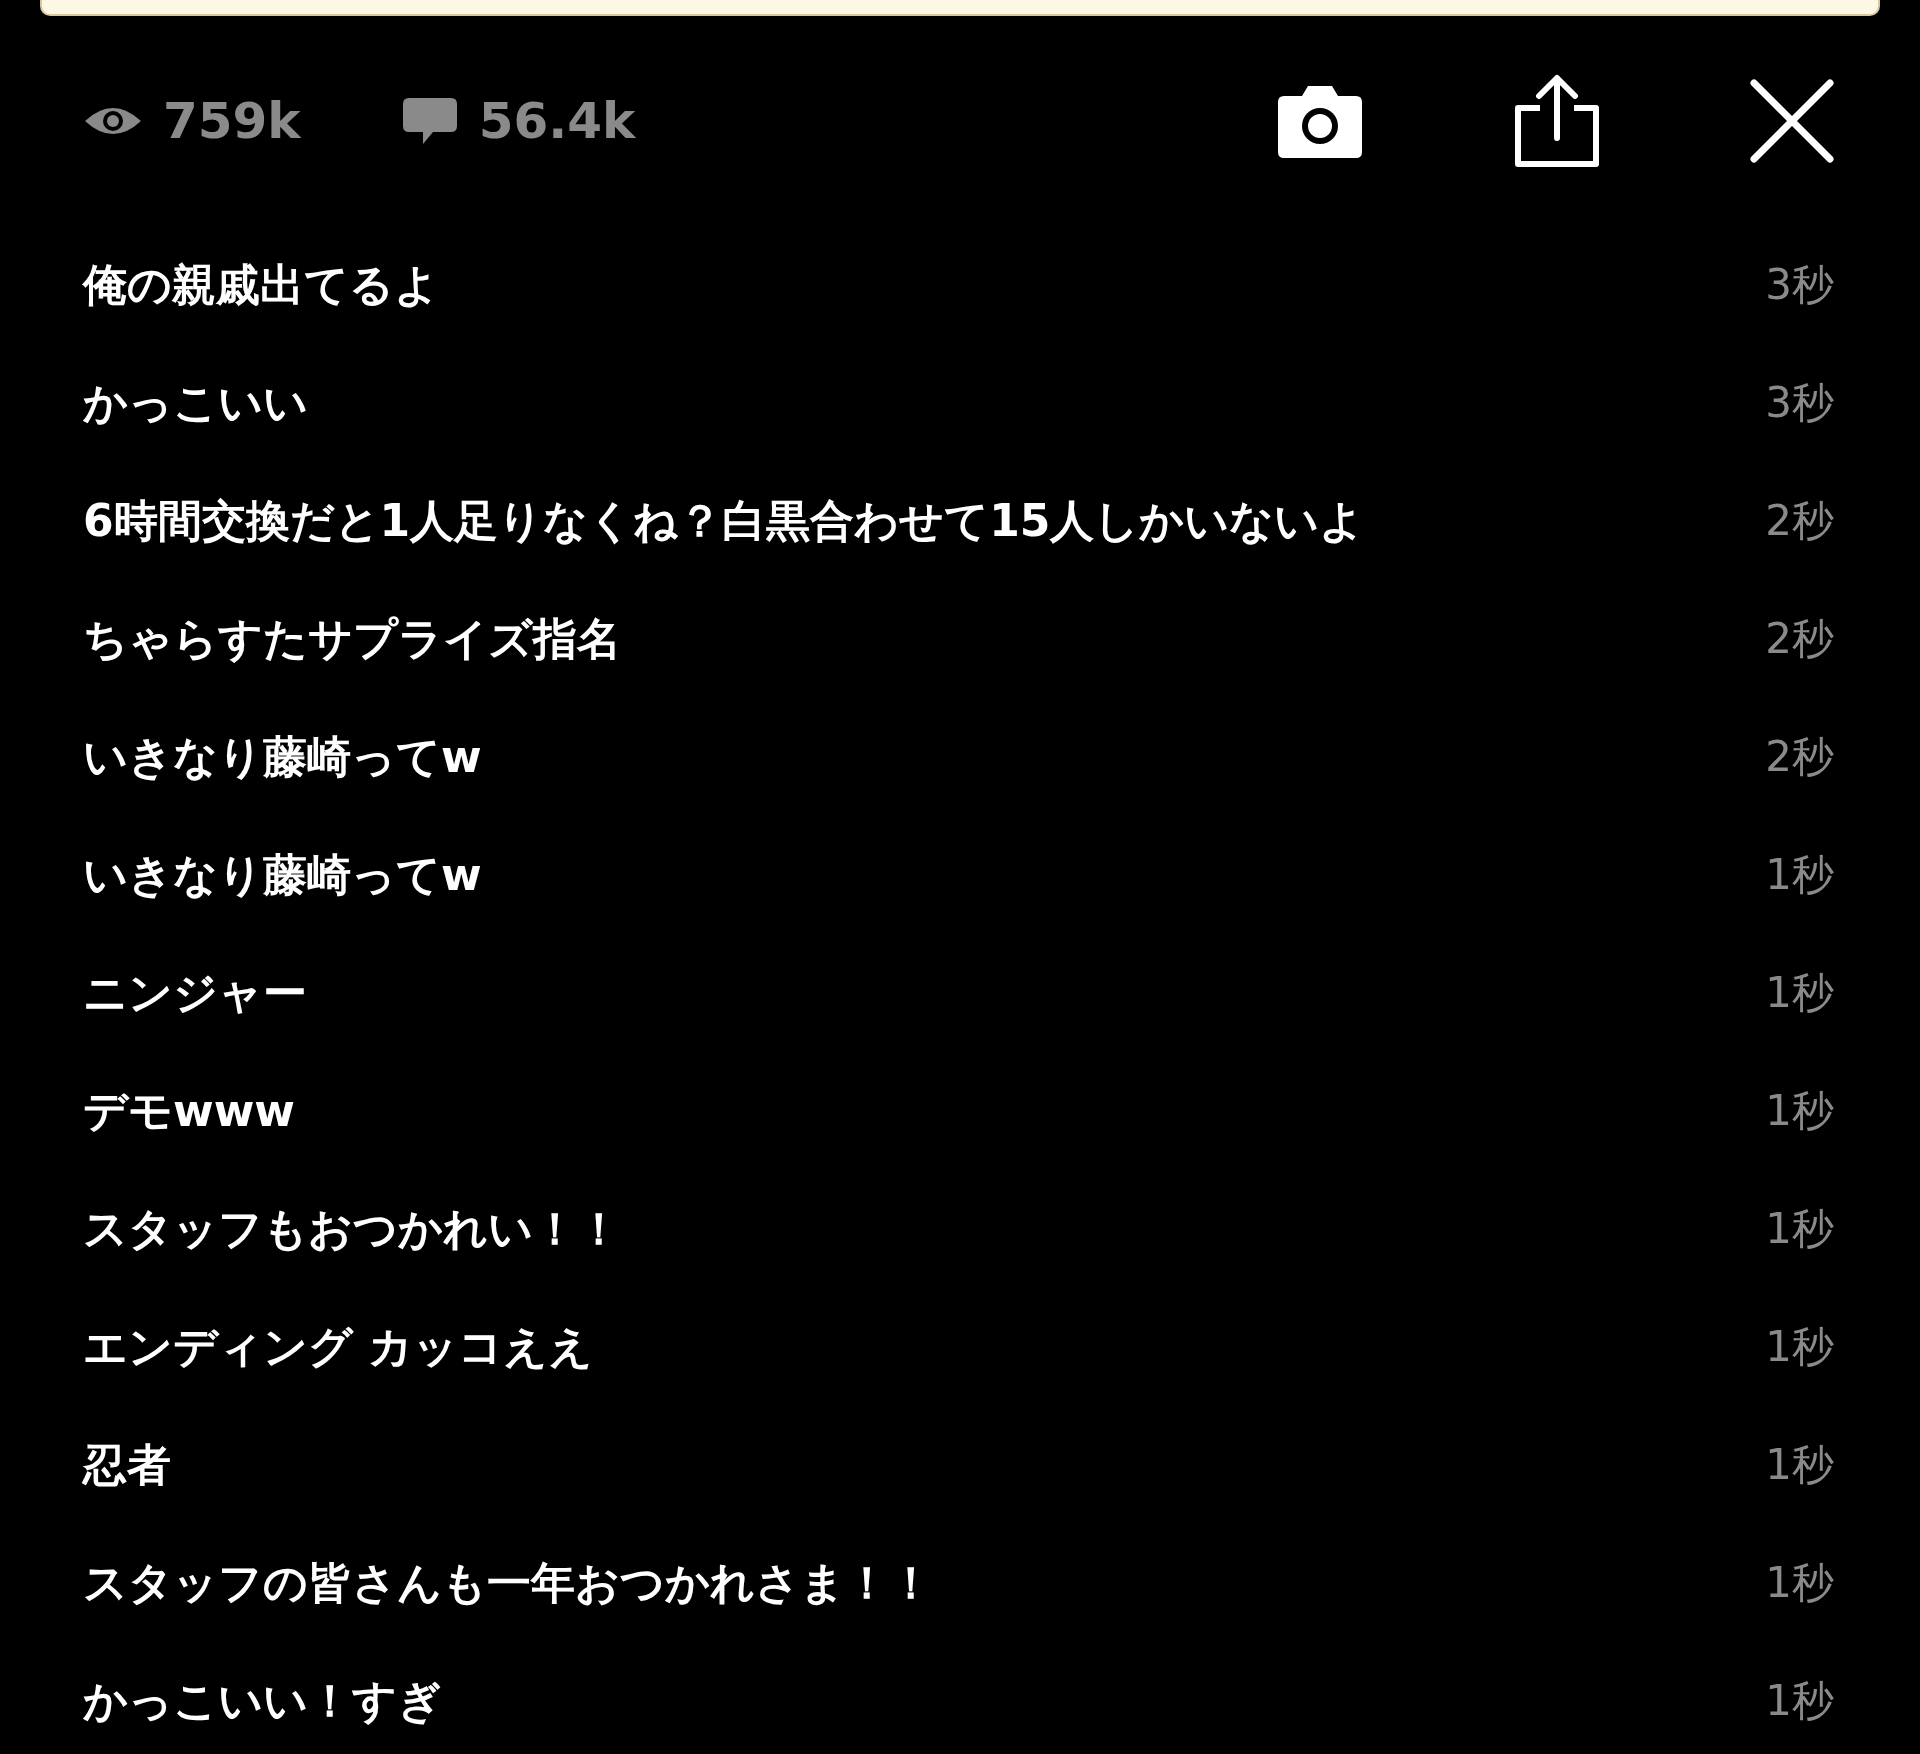 Image resolution: width=1920 pixels, height=1754 pixels. I want to click on comment-text: エンディング カッコええ, so click(338, 1346).